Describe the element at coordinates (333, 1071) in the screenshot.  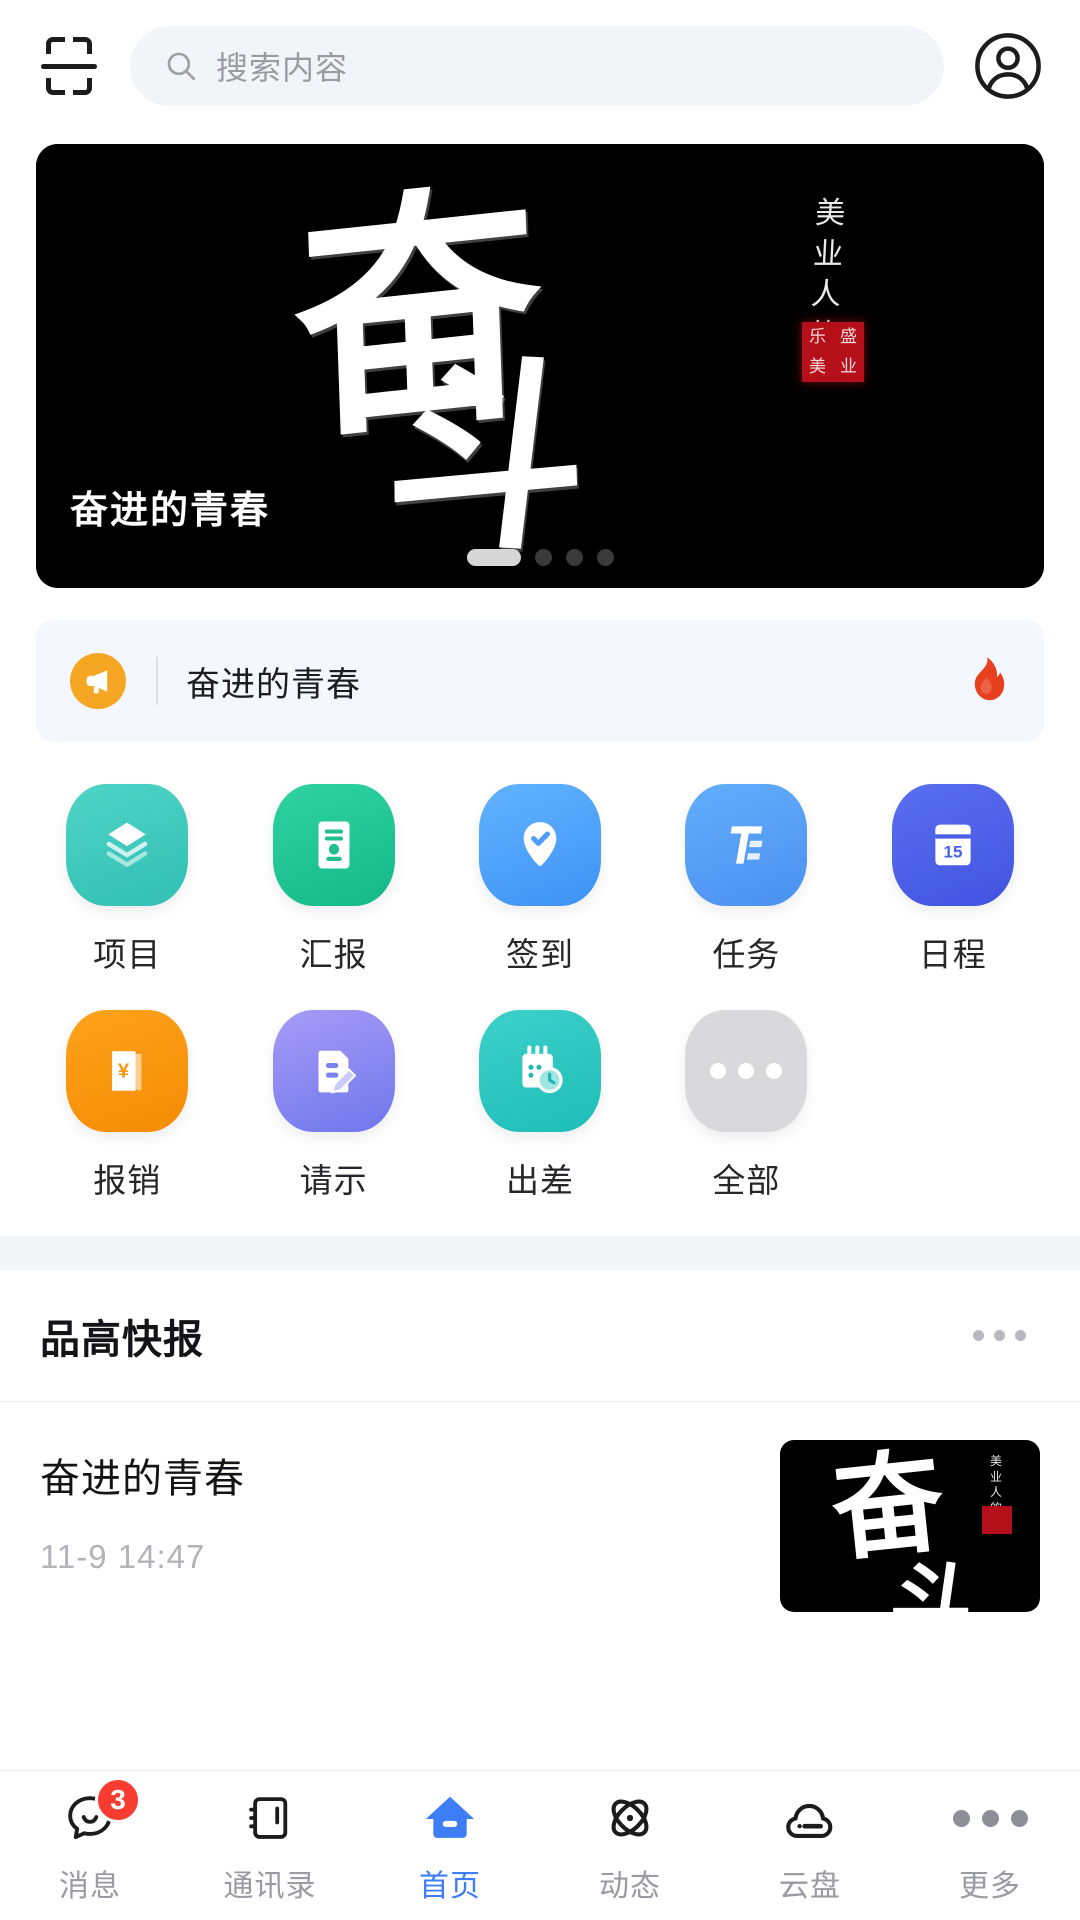
I see `edit-doc-icon` at that location.